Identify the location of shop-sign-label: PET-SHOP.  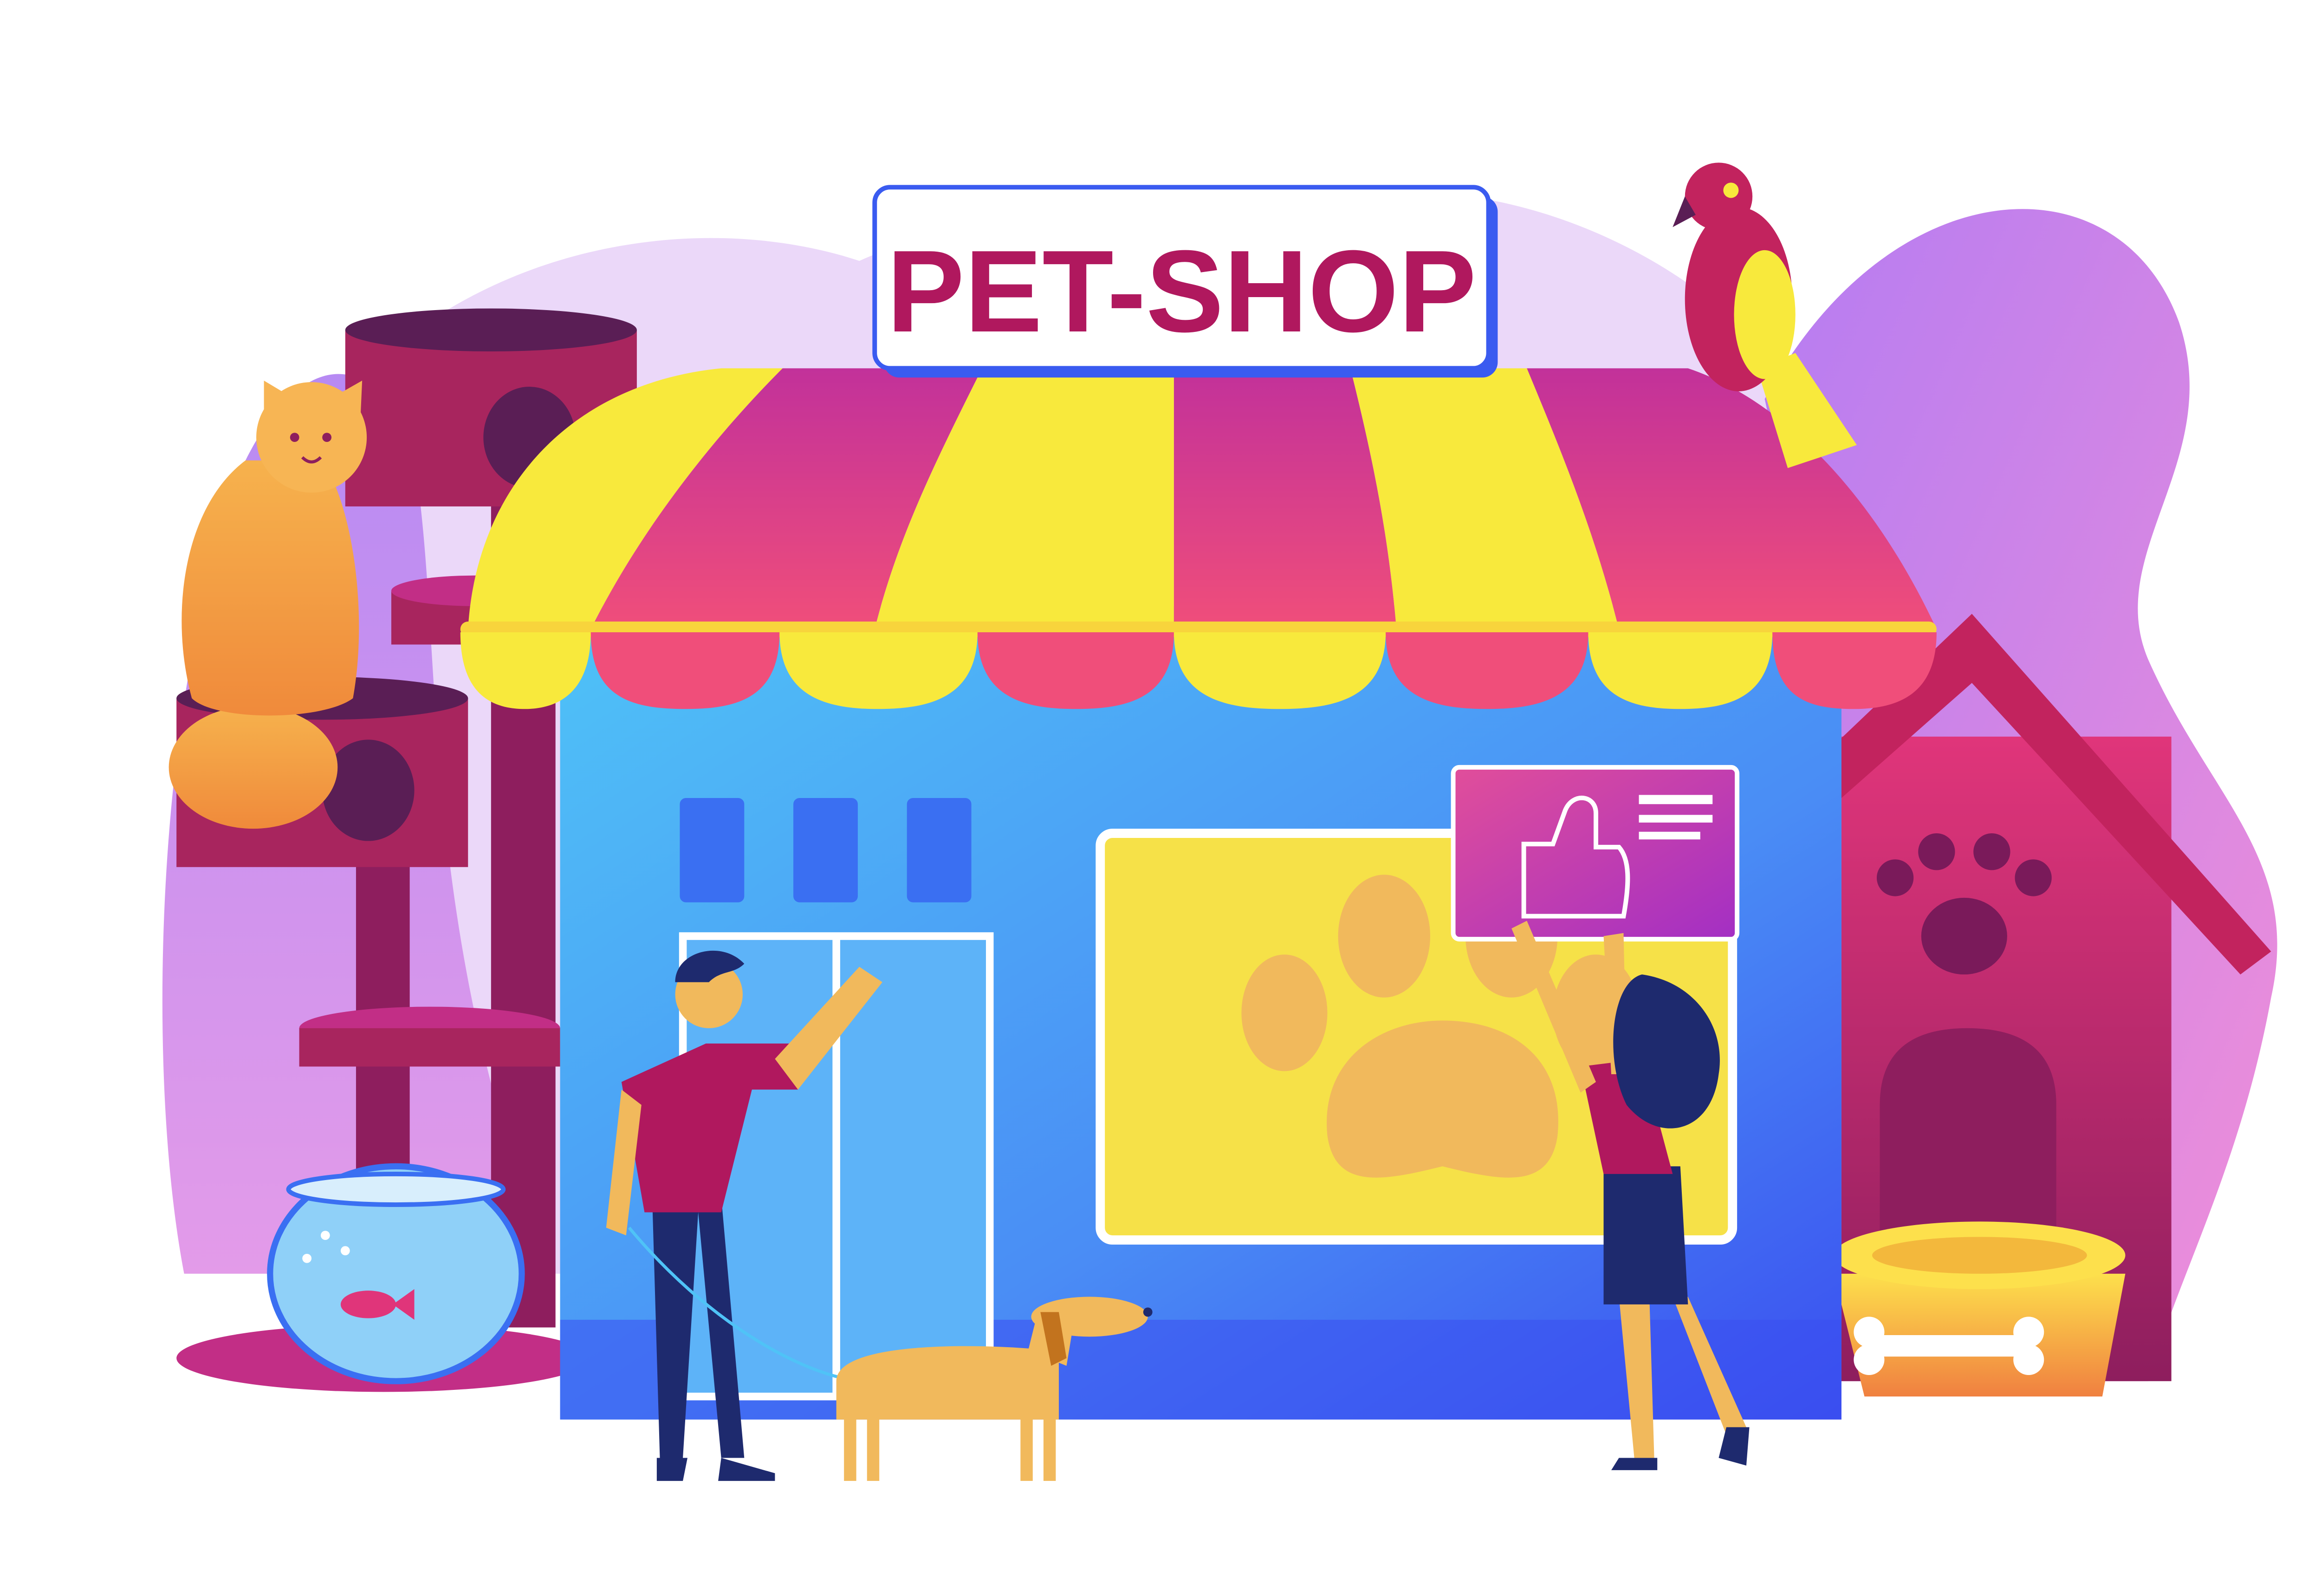
(1181, 292).